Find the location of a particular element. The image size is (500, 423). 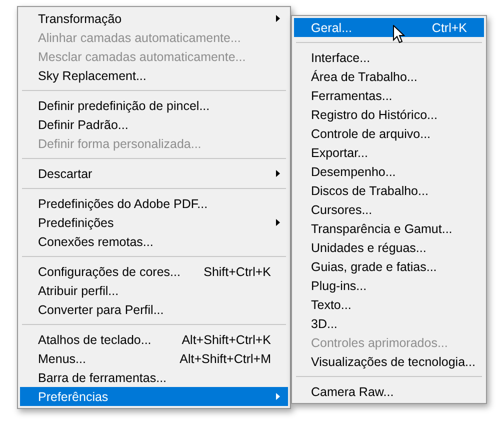

menu-item: Preferências is located at coordinates (154, 396).